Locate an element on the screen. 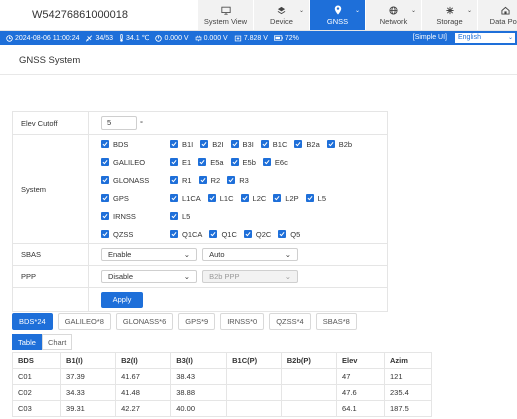 Image resolution: width=517 pixels, height=419 pixels. system-checkbox-bds: BDS is located at coordinates (132, 144).